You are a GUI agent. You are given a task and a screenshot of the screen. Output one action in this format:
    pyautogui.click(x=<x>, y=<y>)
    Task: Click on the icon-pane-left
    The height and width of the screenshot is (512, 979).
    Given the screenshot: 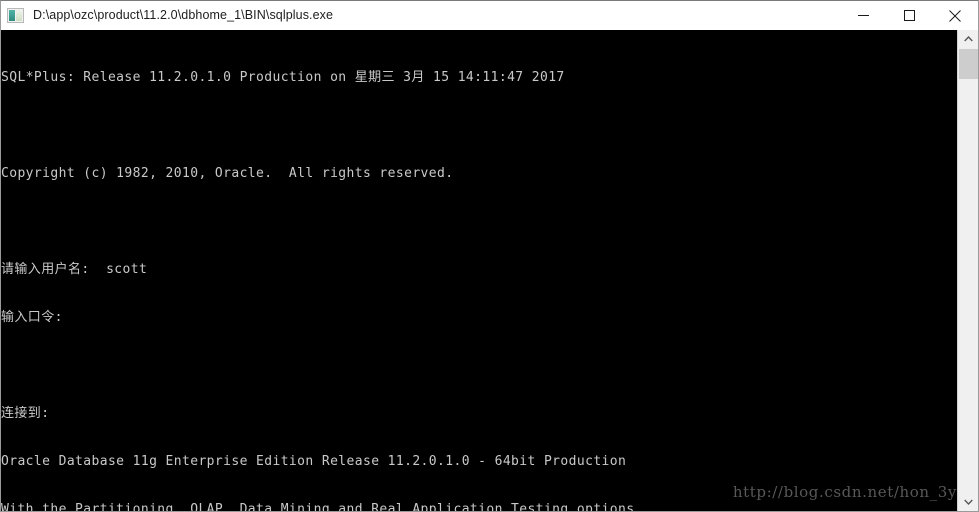 What is the action you would take?
    pyautogui.click(x=12, y=15)
    